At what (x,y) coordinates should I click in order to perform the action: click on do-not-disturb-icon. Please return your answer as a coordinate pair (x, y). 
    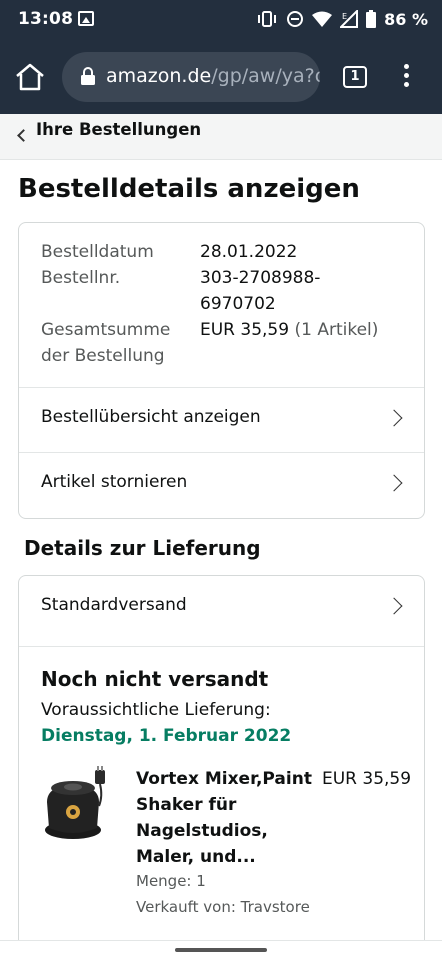
    Looking at the image, I should click on (295, 19).